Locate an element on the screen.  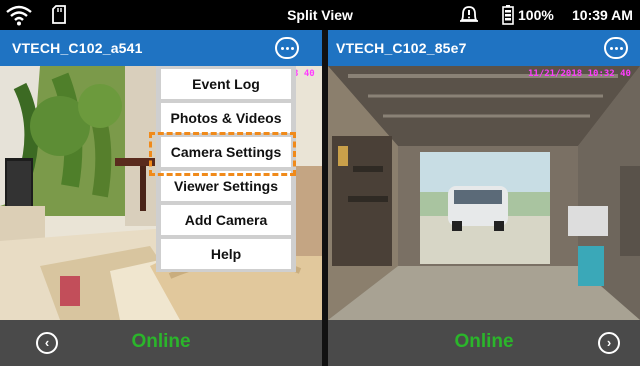
camera-footer: Online › is located at coordinates (484, 343).